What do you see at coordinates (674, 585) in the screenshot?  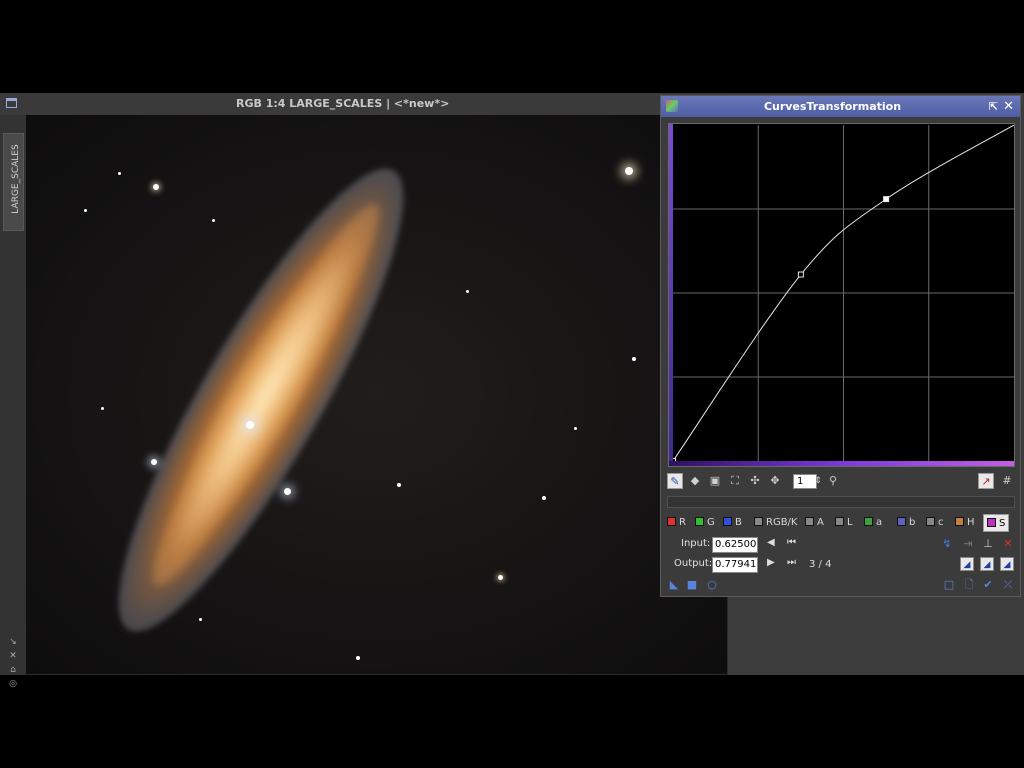 I see `new-instance-icon: ◣` at bounding box center [674, 585].